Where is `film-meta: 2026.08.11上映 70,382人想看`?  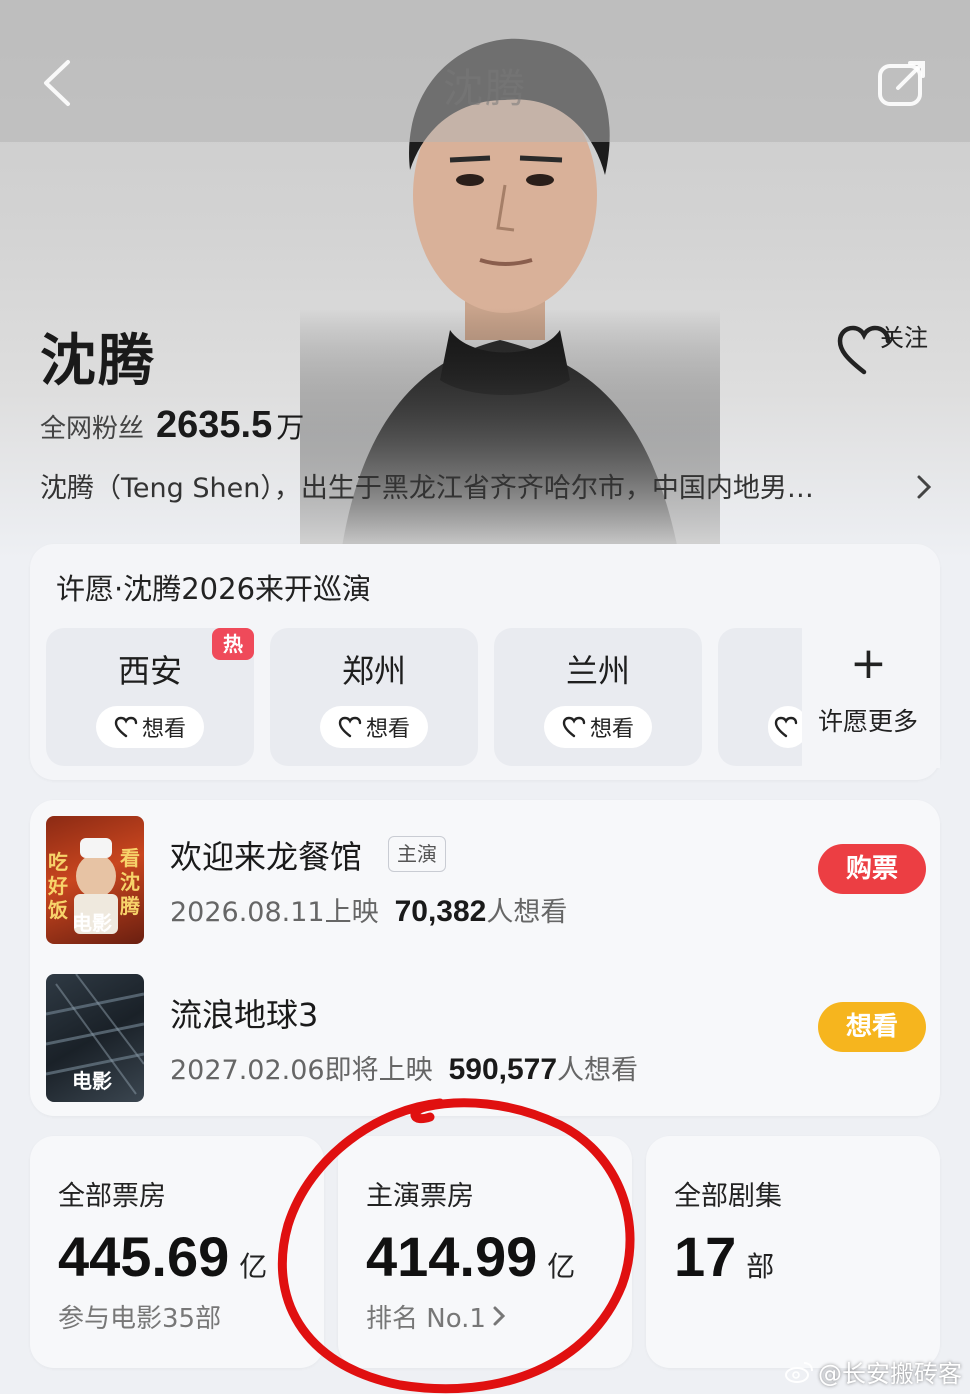 film-meta: 2026.08.11上映 70,382人想看 is located at coordinates (368, 909).